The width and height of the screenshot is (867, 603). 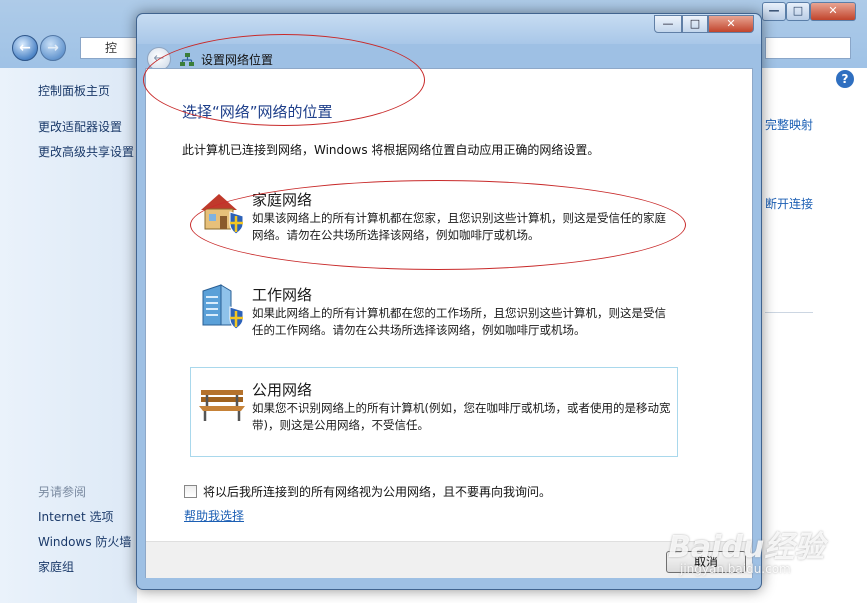 What do you see at coordinates (731, 24) in the screenshot?
I see `dialog-close-button: ✕` at bounding box center [731, 24].